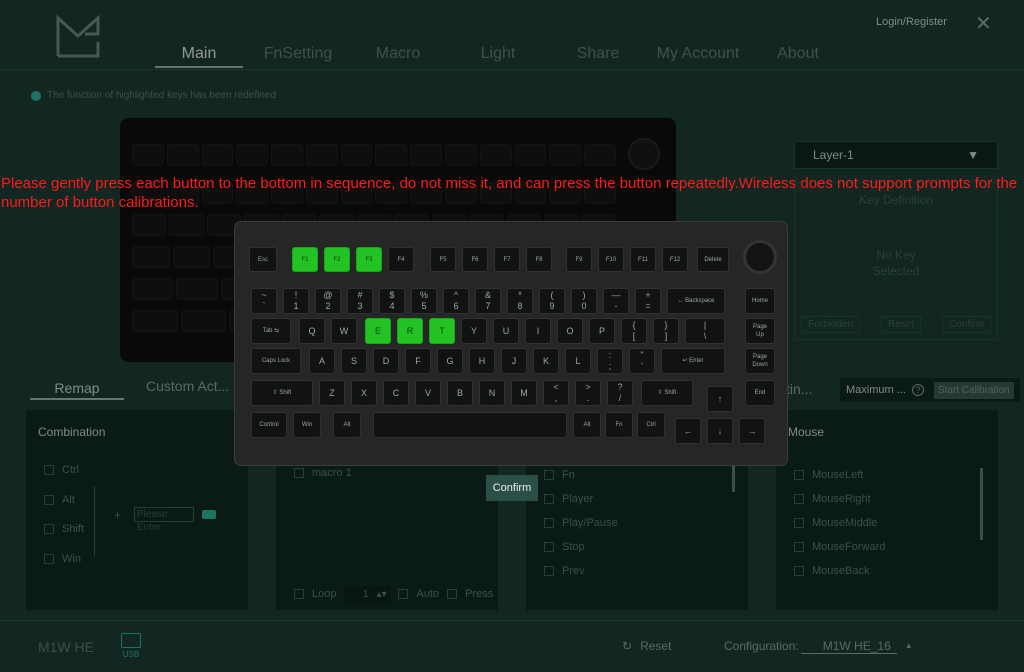  What do you see at coordinates (760, 257) in the screenshot?
I see `knob-icon` at bounding box center [760, 257].